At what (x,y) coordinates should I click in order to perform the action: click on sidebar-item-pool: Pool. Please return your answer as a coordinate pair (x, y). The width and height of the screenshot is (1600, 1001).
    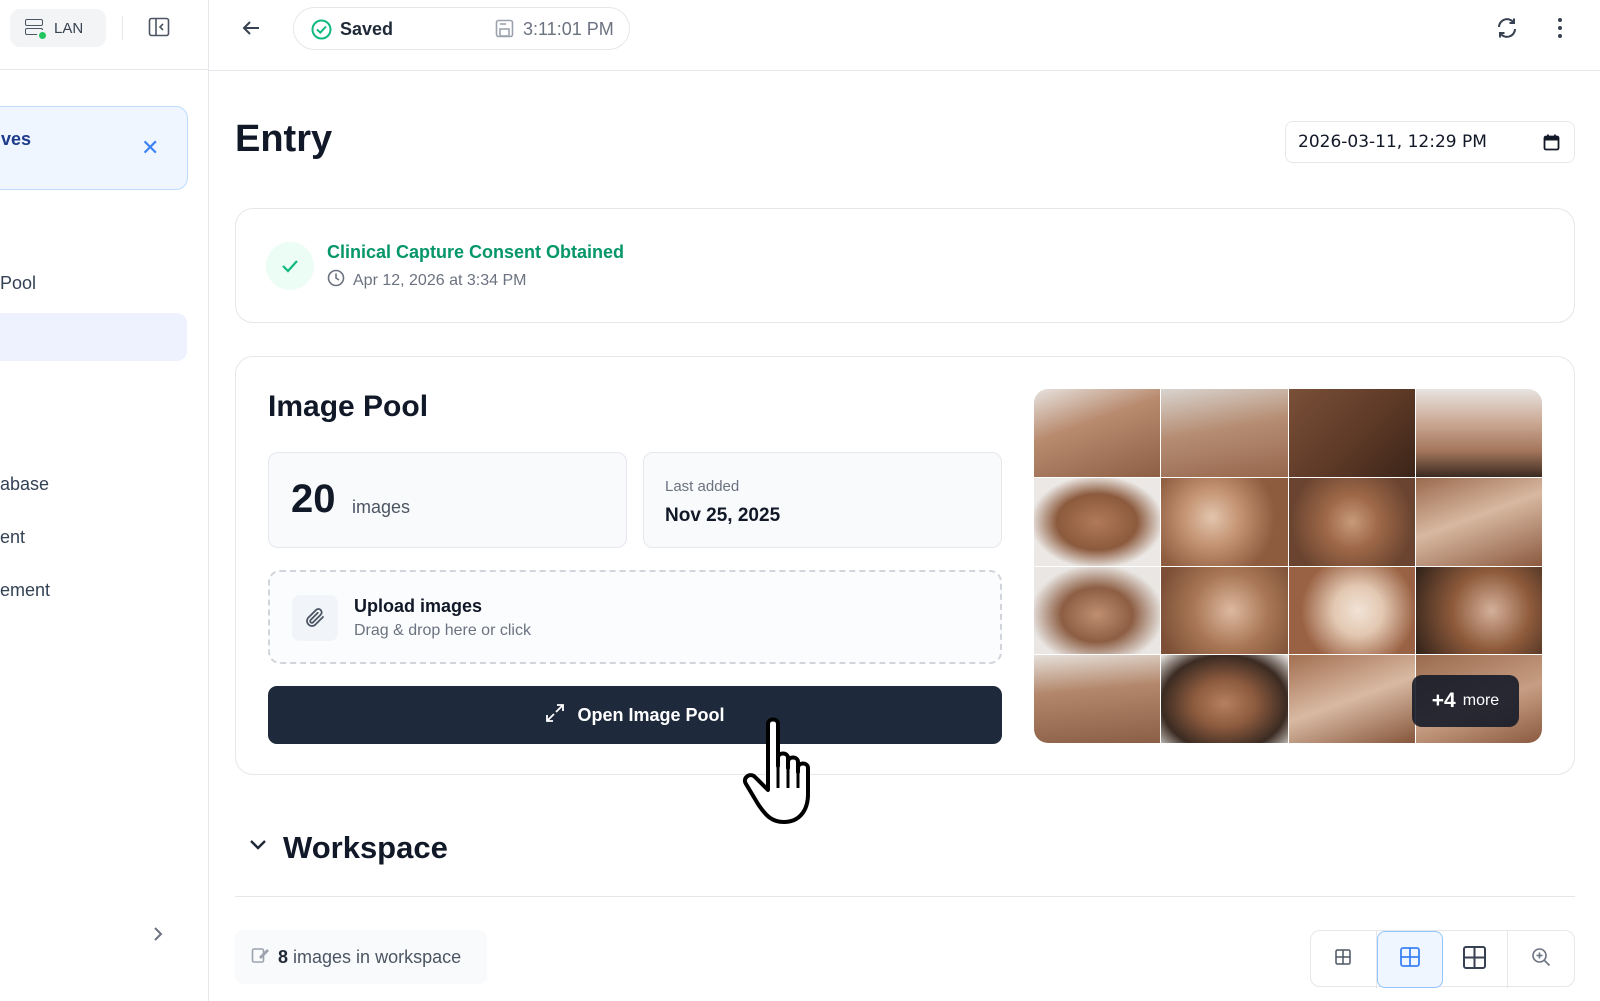
    Looking at the image, I should click on (18, 283).